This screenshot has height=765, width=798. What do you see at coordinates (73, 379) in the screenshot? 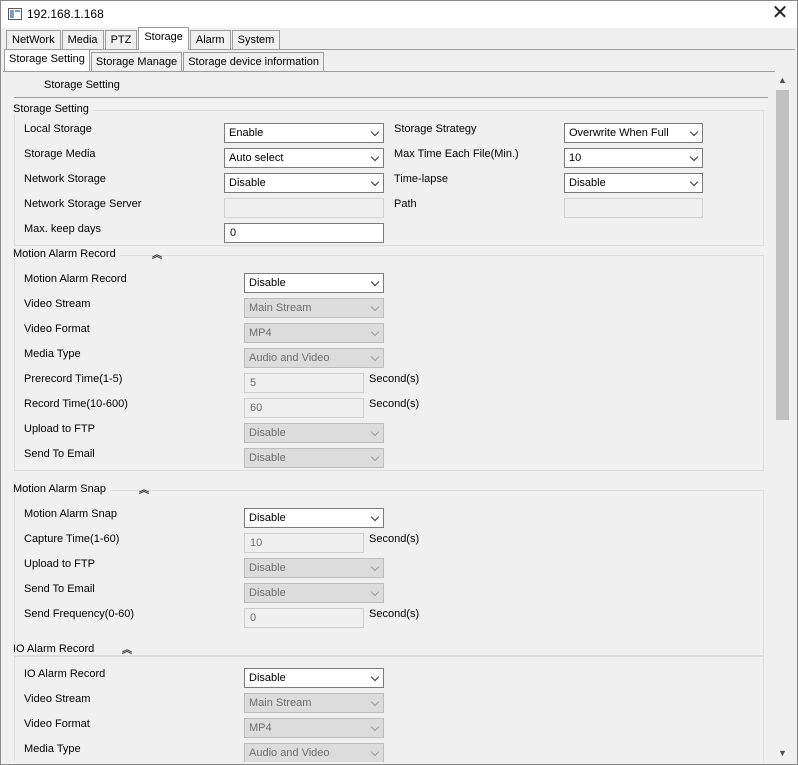
I see `prerecord-time-label: Prerecord Time(1-5)` at bounding box center [73, 379].